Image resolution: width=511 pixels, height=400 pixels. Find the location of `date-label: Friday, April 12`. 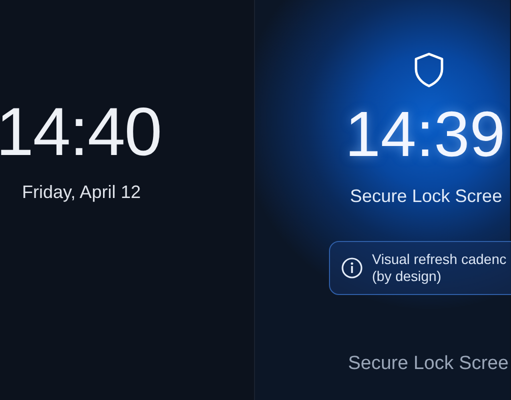

date-label: Friday, April 12 is located at coordinates (81, 192).